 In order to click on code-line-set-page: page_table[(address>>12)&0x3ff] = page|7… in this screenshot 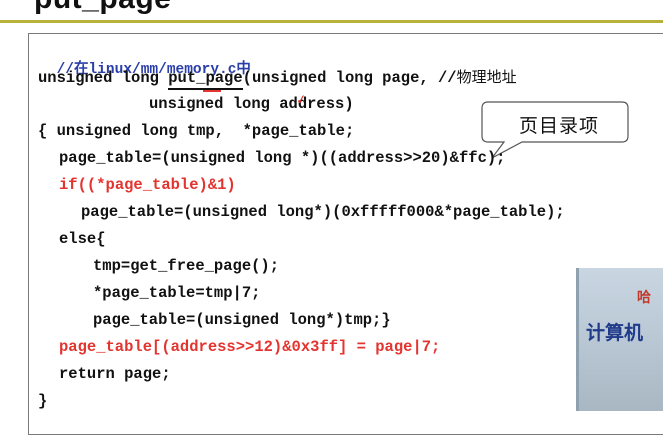, I will do `click(250, 347)`.